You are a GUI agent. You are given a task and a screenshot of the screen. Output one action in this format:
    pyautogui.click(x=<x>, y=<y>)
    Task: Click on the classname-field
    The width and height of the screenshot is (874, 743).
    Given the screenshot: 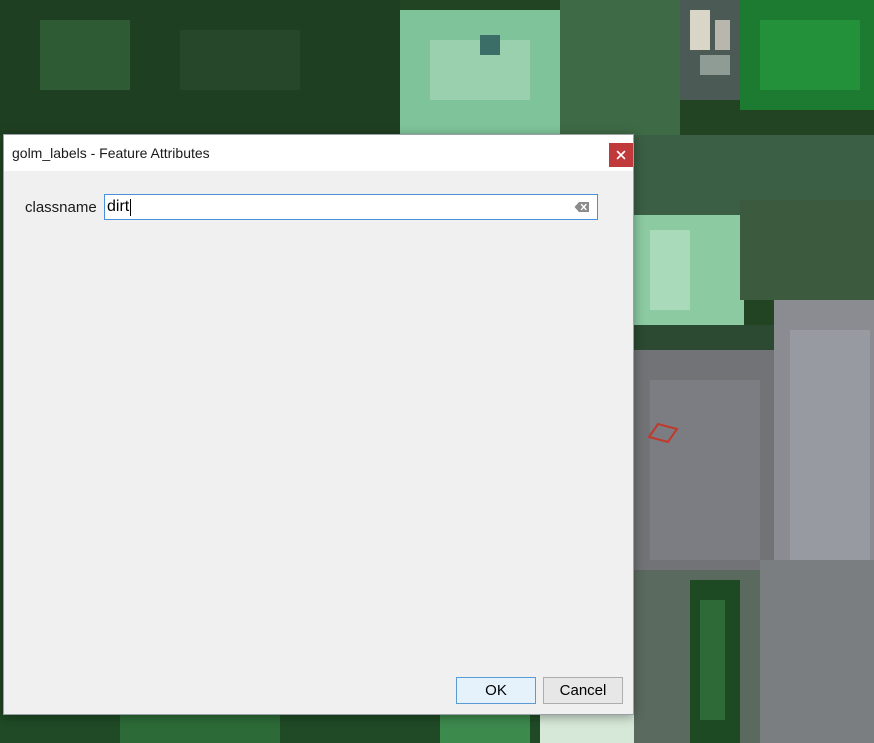 What is the action you would take?
    pyautogui.click(x=351, y=207)
    